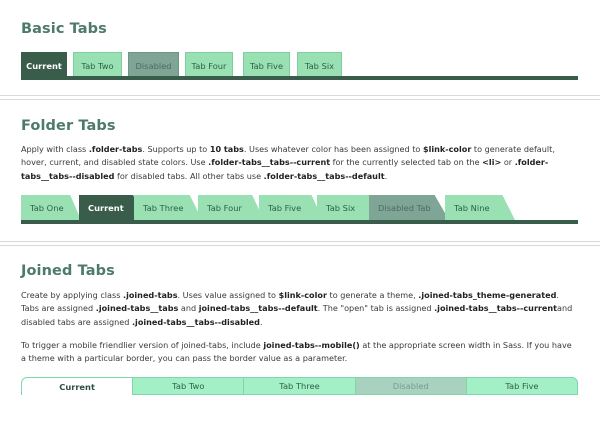  What do you see at coordinates (266, 65) in the screenshot?
I see `basic-tab-five: Tab Five` at bounding box center [266, 65].